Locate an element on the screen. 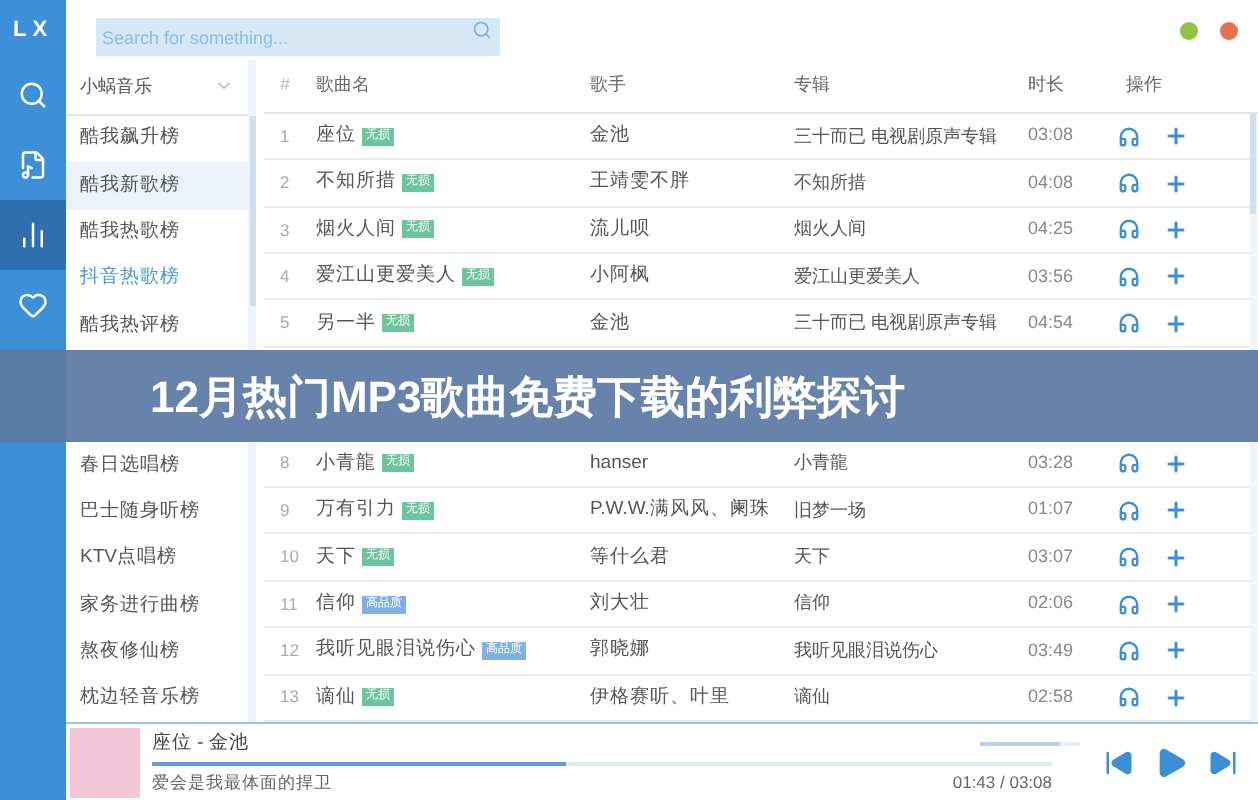 The image size is (1258, 800). duration: 02:06 is located at coordinates (1052, 603).